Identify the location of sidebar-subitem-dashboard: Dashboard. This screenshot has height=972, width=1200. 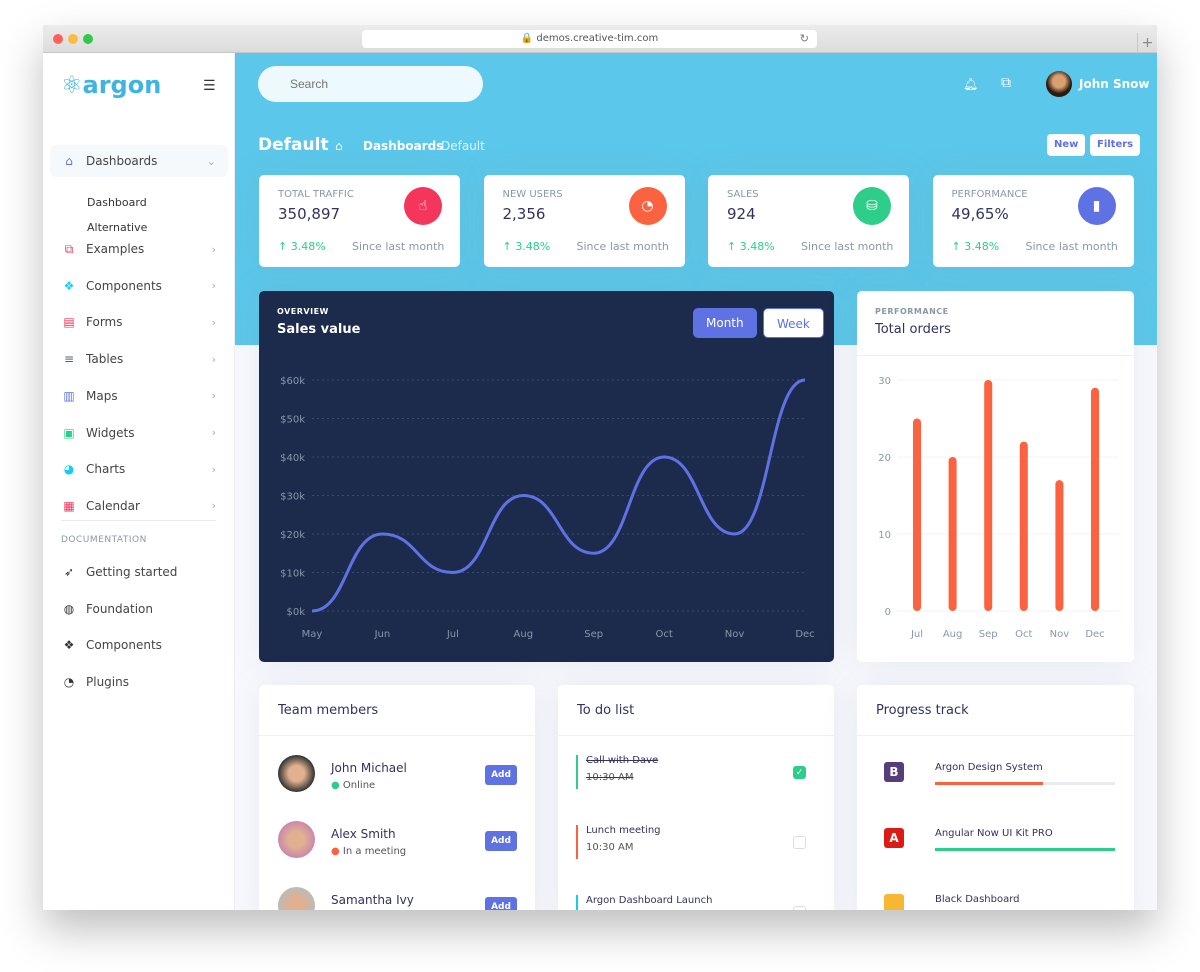
(117, 202).